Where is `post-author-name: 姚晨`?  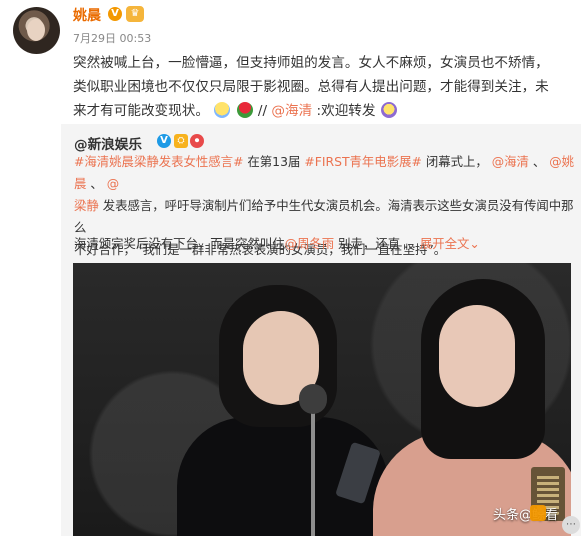
post-author-name: 姚晨 is located at coordinates (87, 15).